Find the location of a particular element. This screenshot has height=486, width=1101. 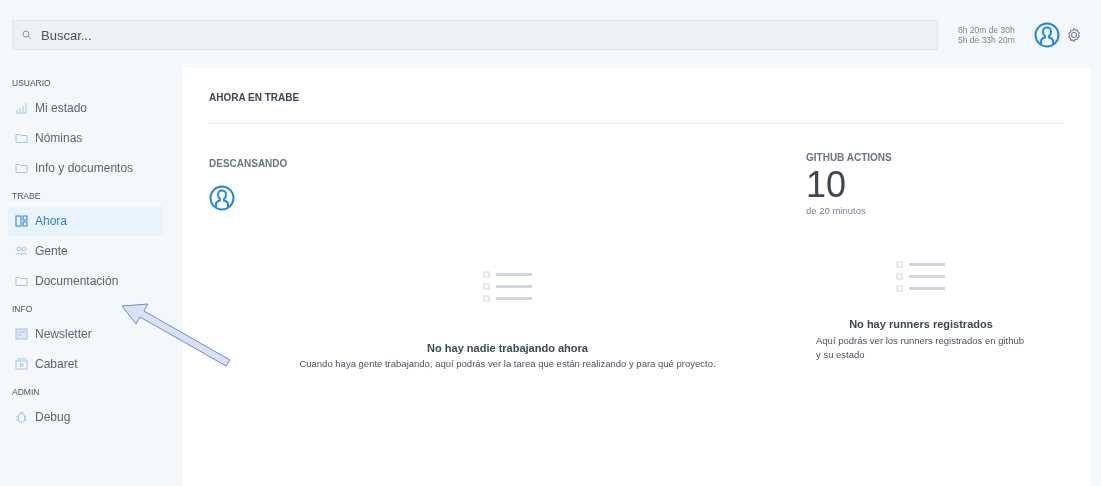

empty-text: Aquí podrás ver los runners registrados en github y su estado is located at coordinates (921, 348).